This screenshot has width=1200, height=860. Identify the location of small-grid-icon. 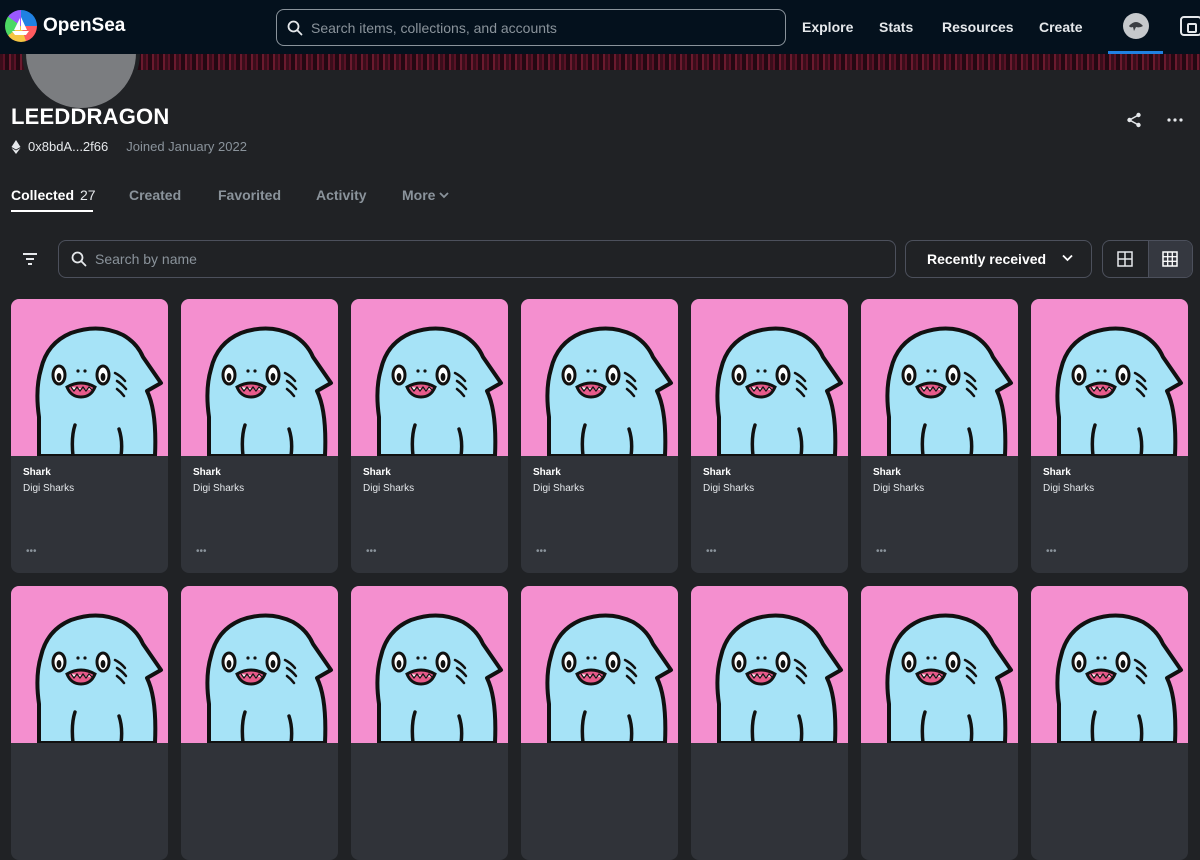
(1170, 259).